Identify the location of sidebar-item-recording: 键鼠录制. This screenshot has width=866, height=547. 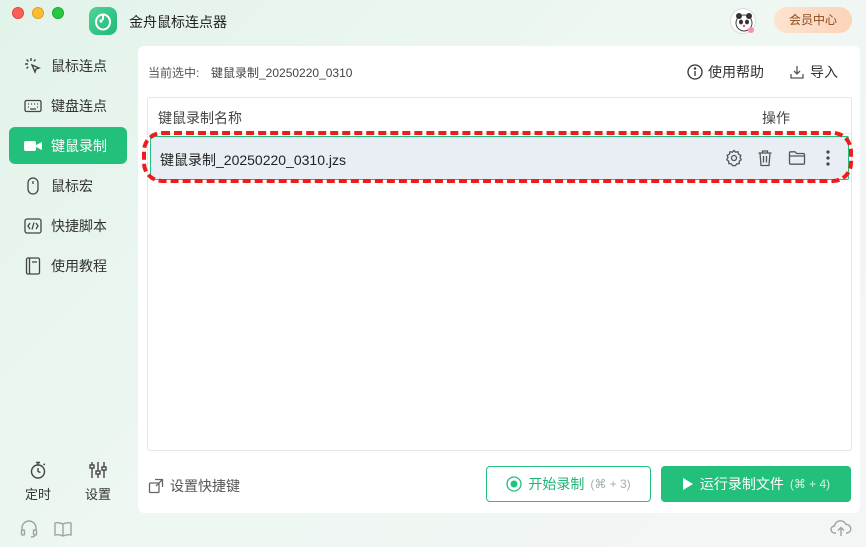
(68, 145).